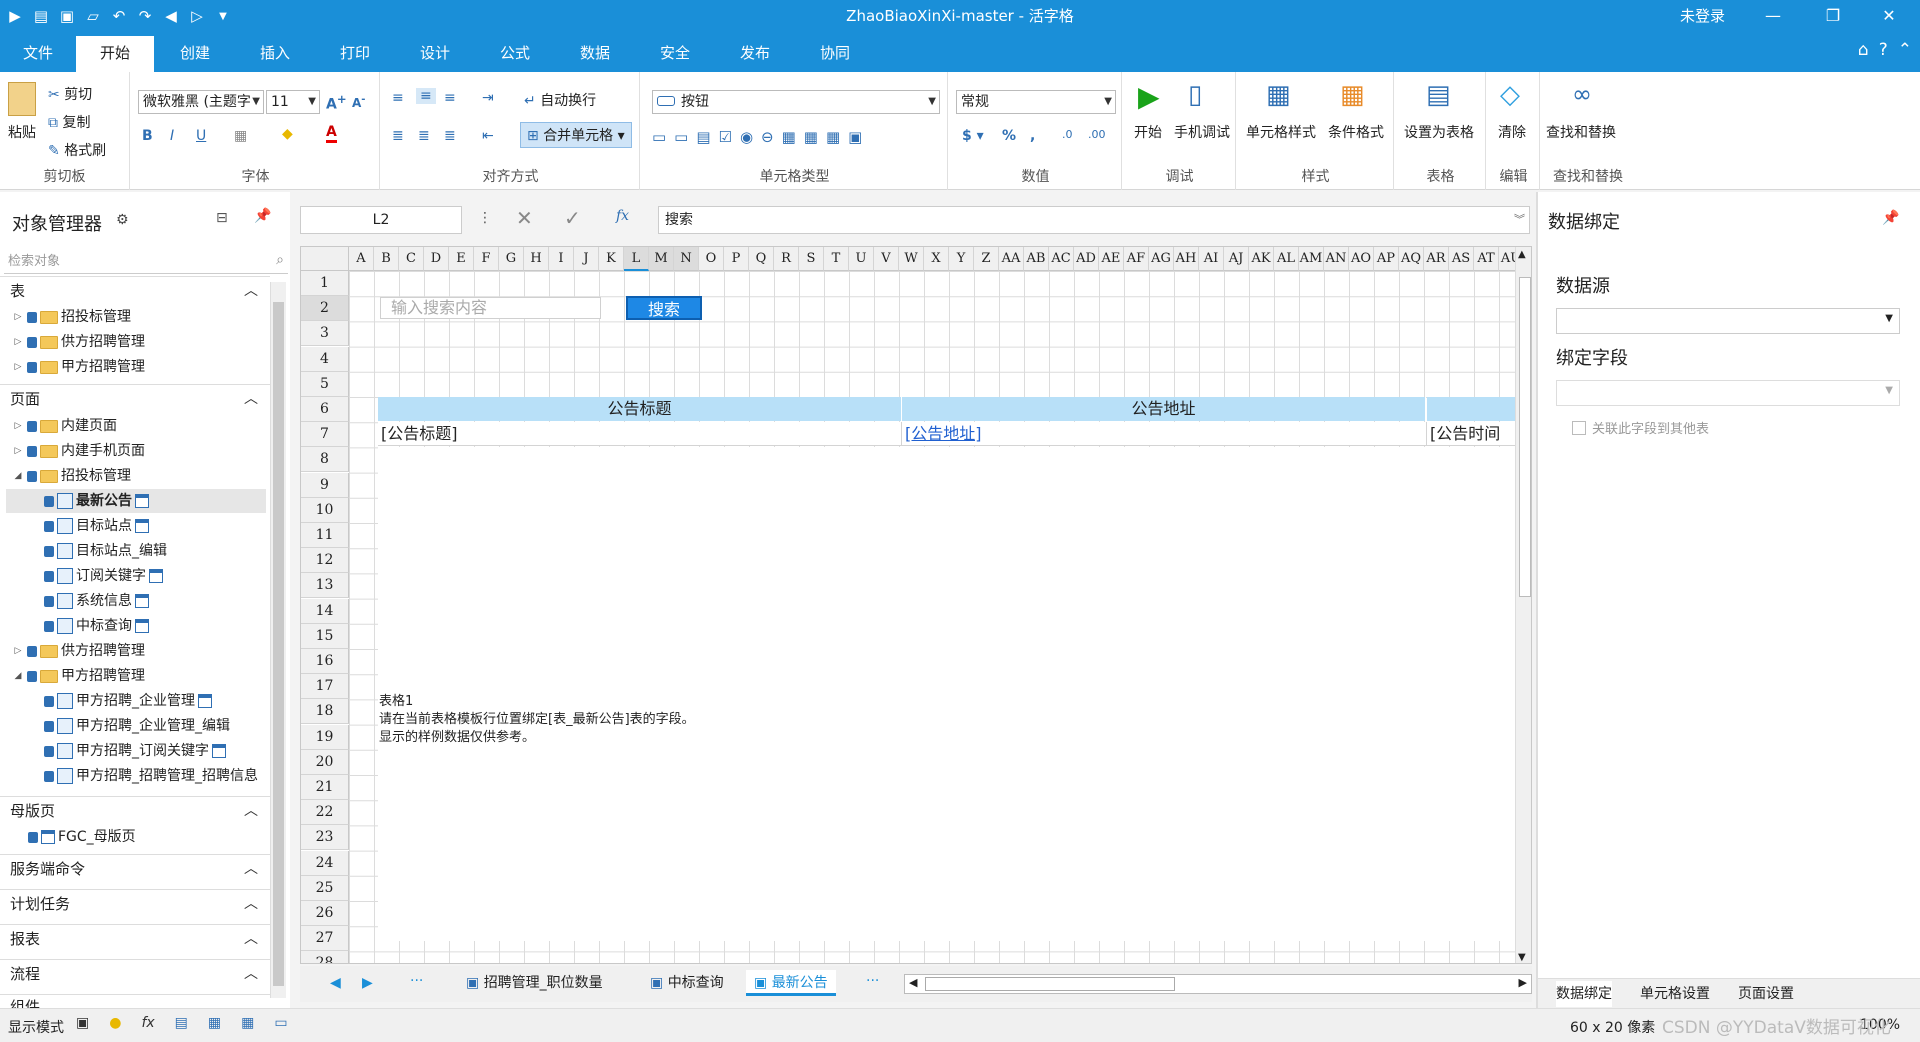 This screenshot has height=1042, width=1920. What do you see at coordinates (1352, 95) in the screenshot?
I see `cond-format-icon: ▦` at bounding box center [1352, 95].